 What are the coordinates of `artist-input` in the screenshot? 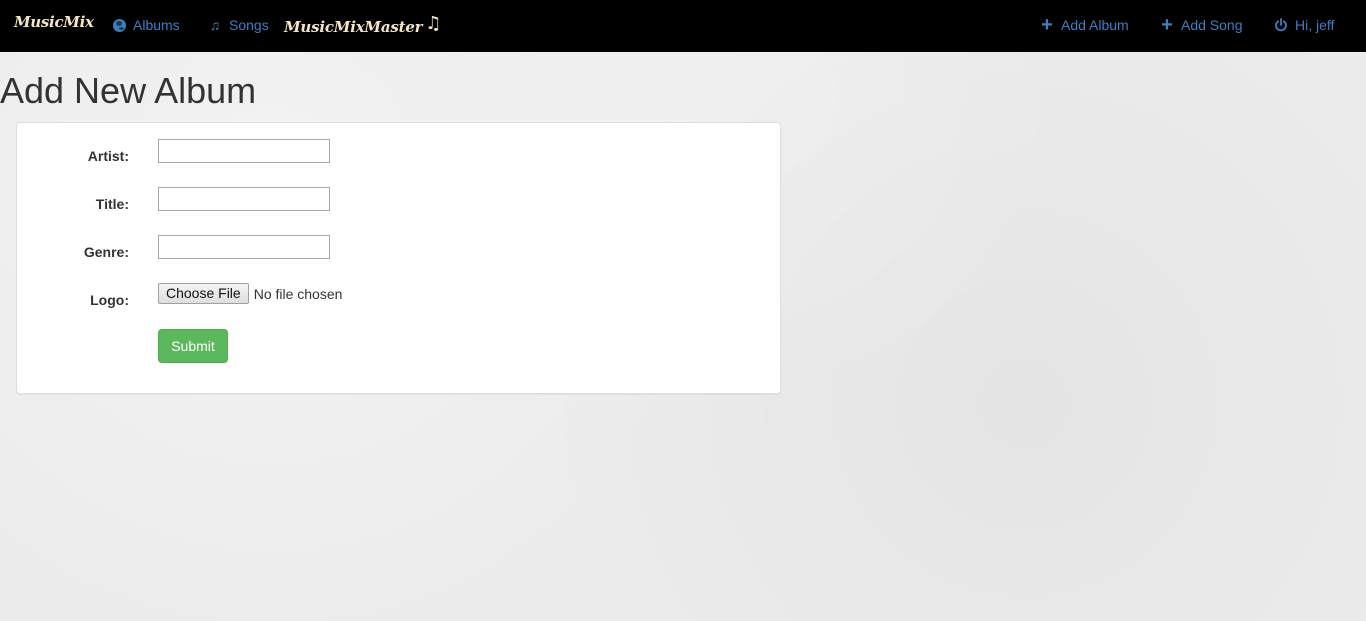 It's located at (244, 151).